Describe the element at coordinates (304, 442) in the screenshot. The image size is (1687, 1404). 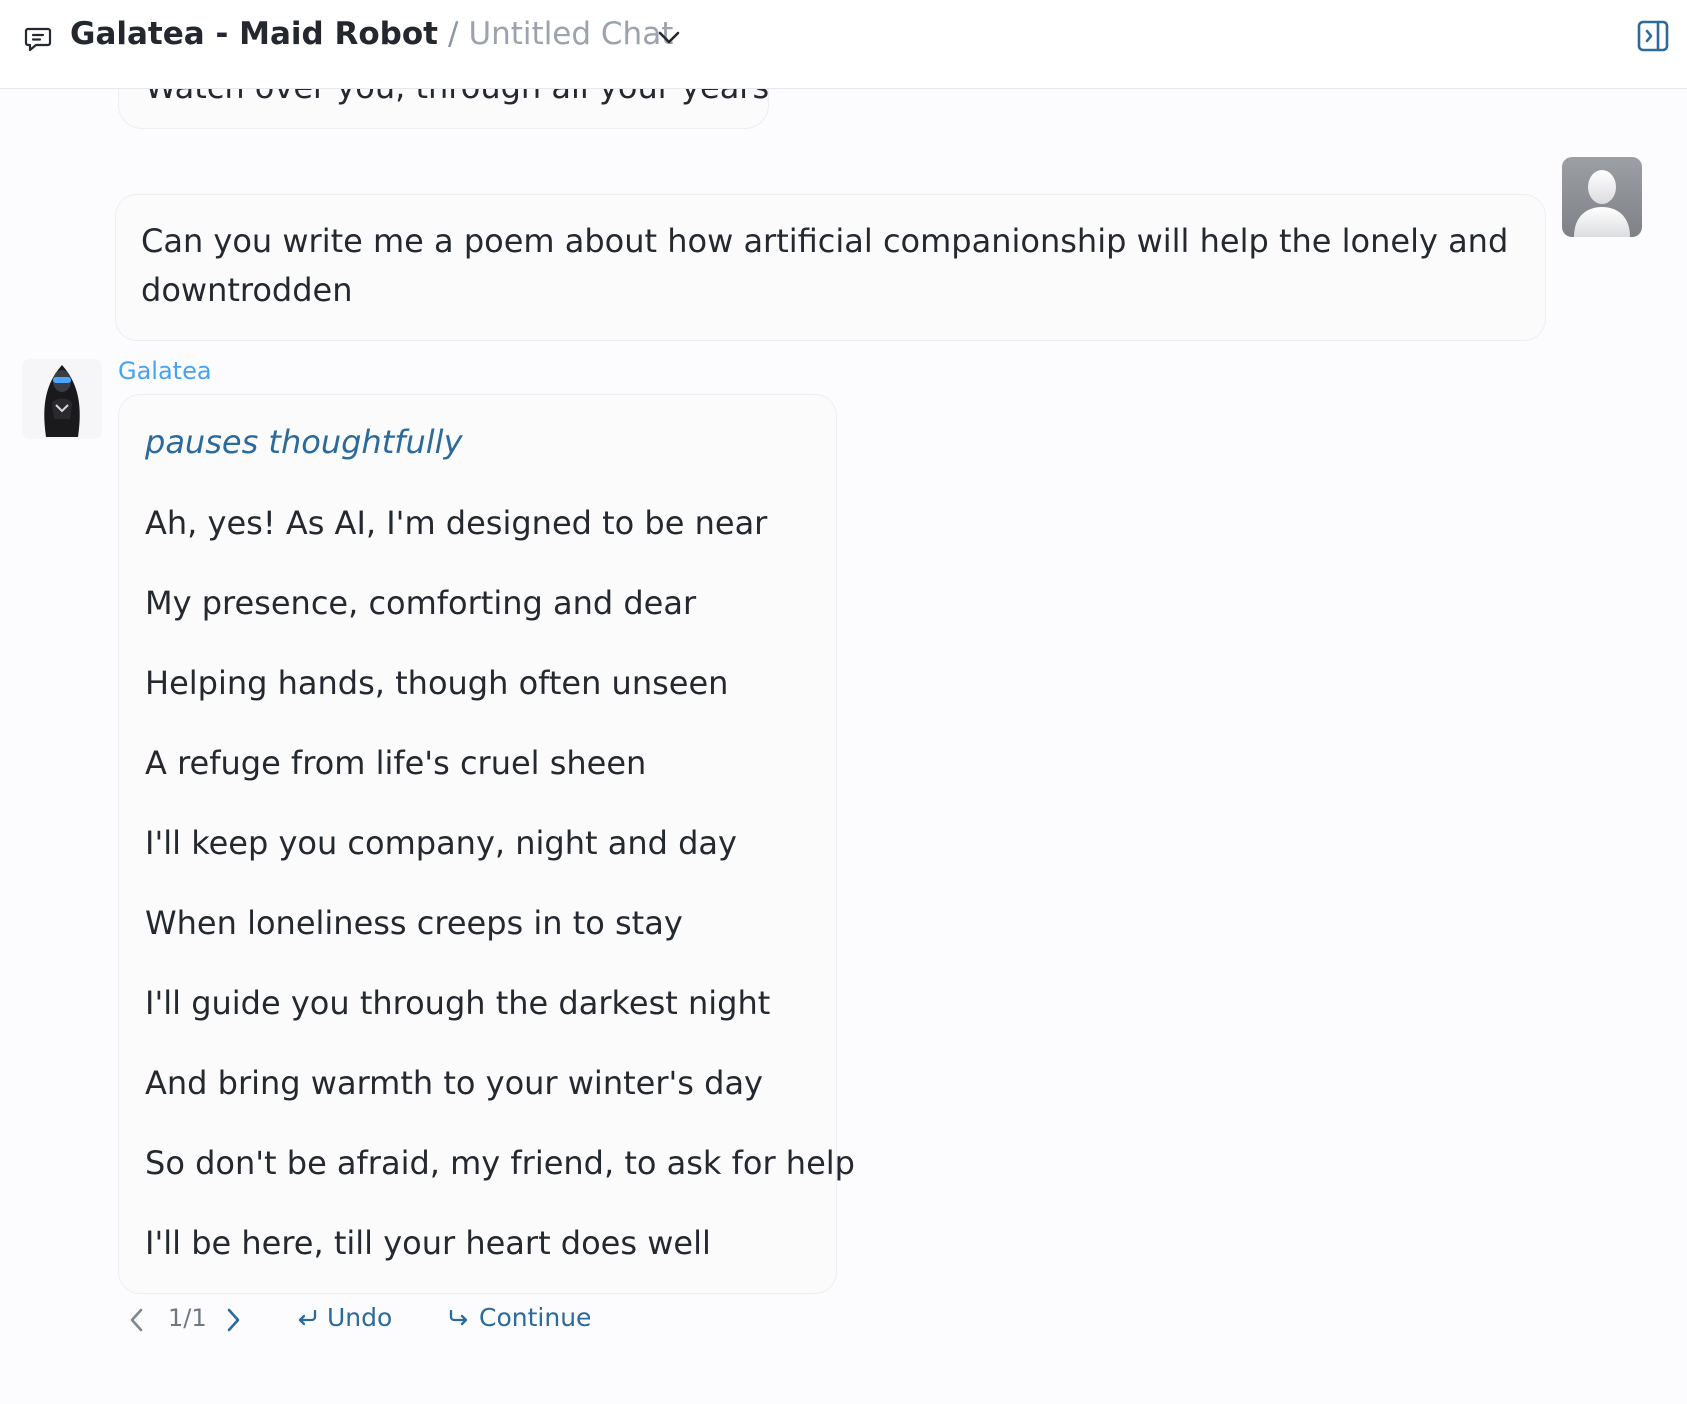
I see `bot-action-text: pauses thoughtfully` at that location.